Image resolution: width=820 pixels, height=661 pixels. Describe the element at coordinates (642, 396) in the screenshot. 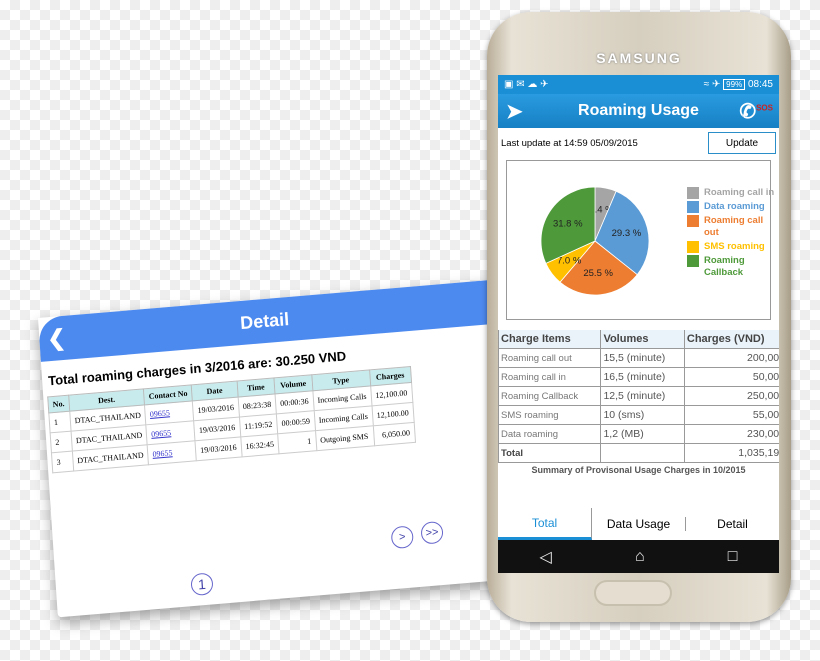

I see `table-cell: 12,5 (minute)` at that location.